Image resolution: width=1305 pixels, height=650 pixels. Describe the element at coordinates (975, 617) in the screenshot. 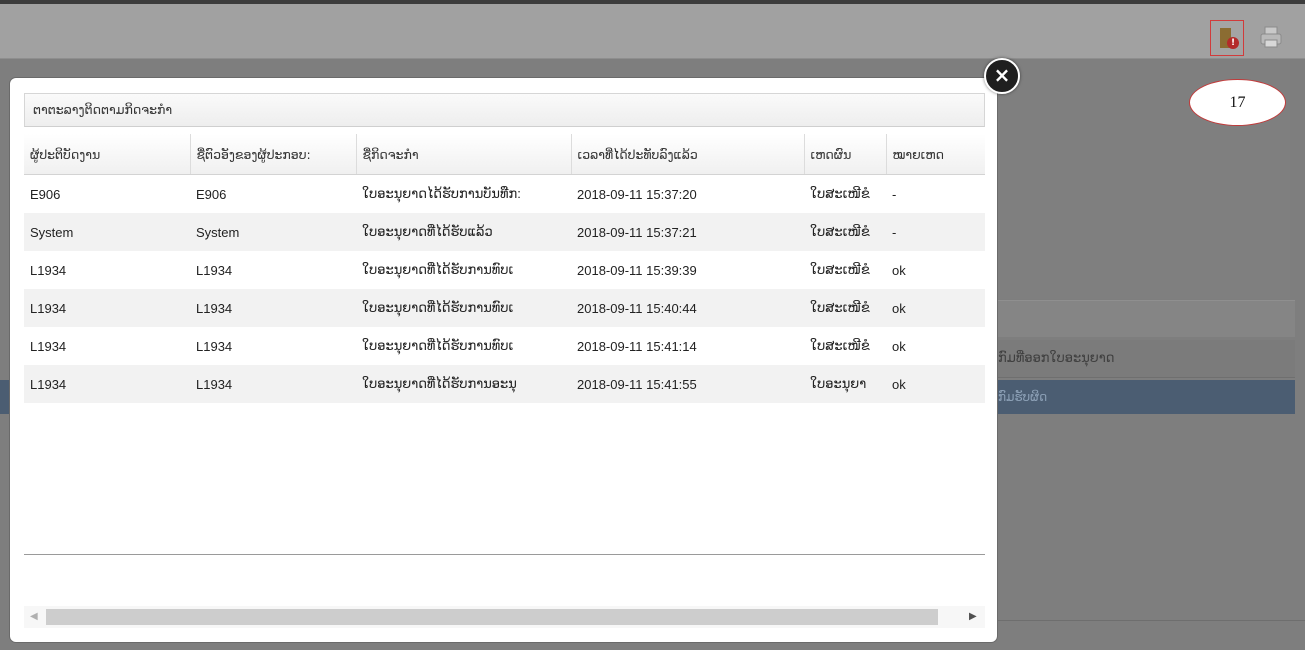

I see `scroll-right-icon: ▶` at that location.